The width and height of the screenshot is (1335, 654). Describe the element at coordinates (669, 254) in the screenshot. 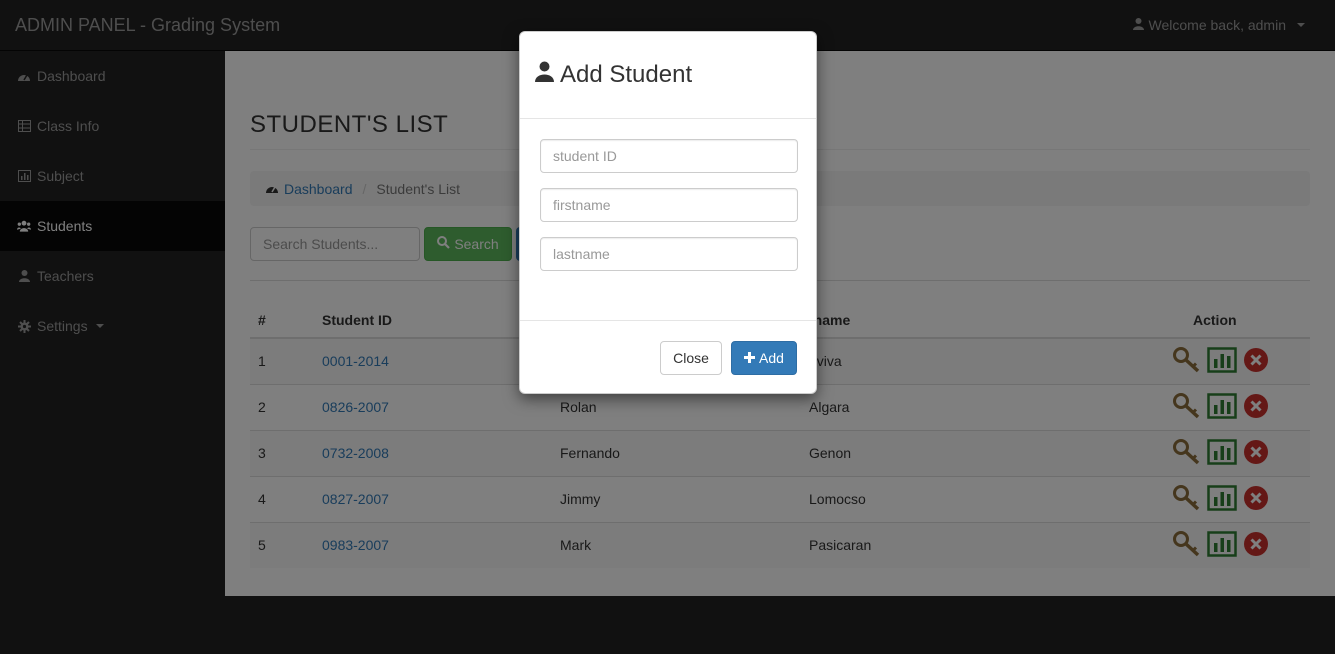

I see `lastname-field: lastname` at that location.